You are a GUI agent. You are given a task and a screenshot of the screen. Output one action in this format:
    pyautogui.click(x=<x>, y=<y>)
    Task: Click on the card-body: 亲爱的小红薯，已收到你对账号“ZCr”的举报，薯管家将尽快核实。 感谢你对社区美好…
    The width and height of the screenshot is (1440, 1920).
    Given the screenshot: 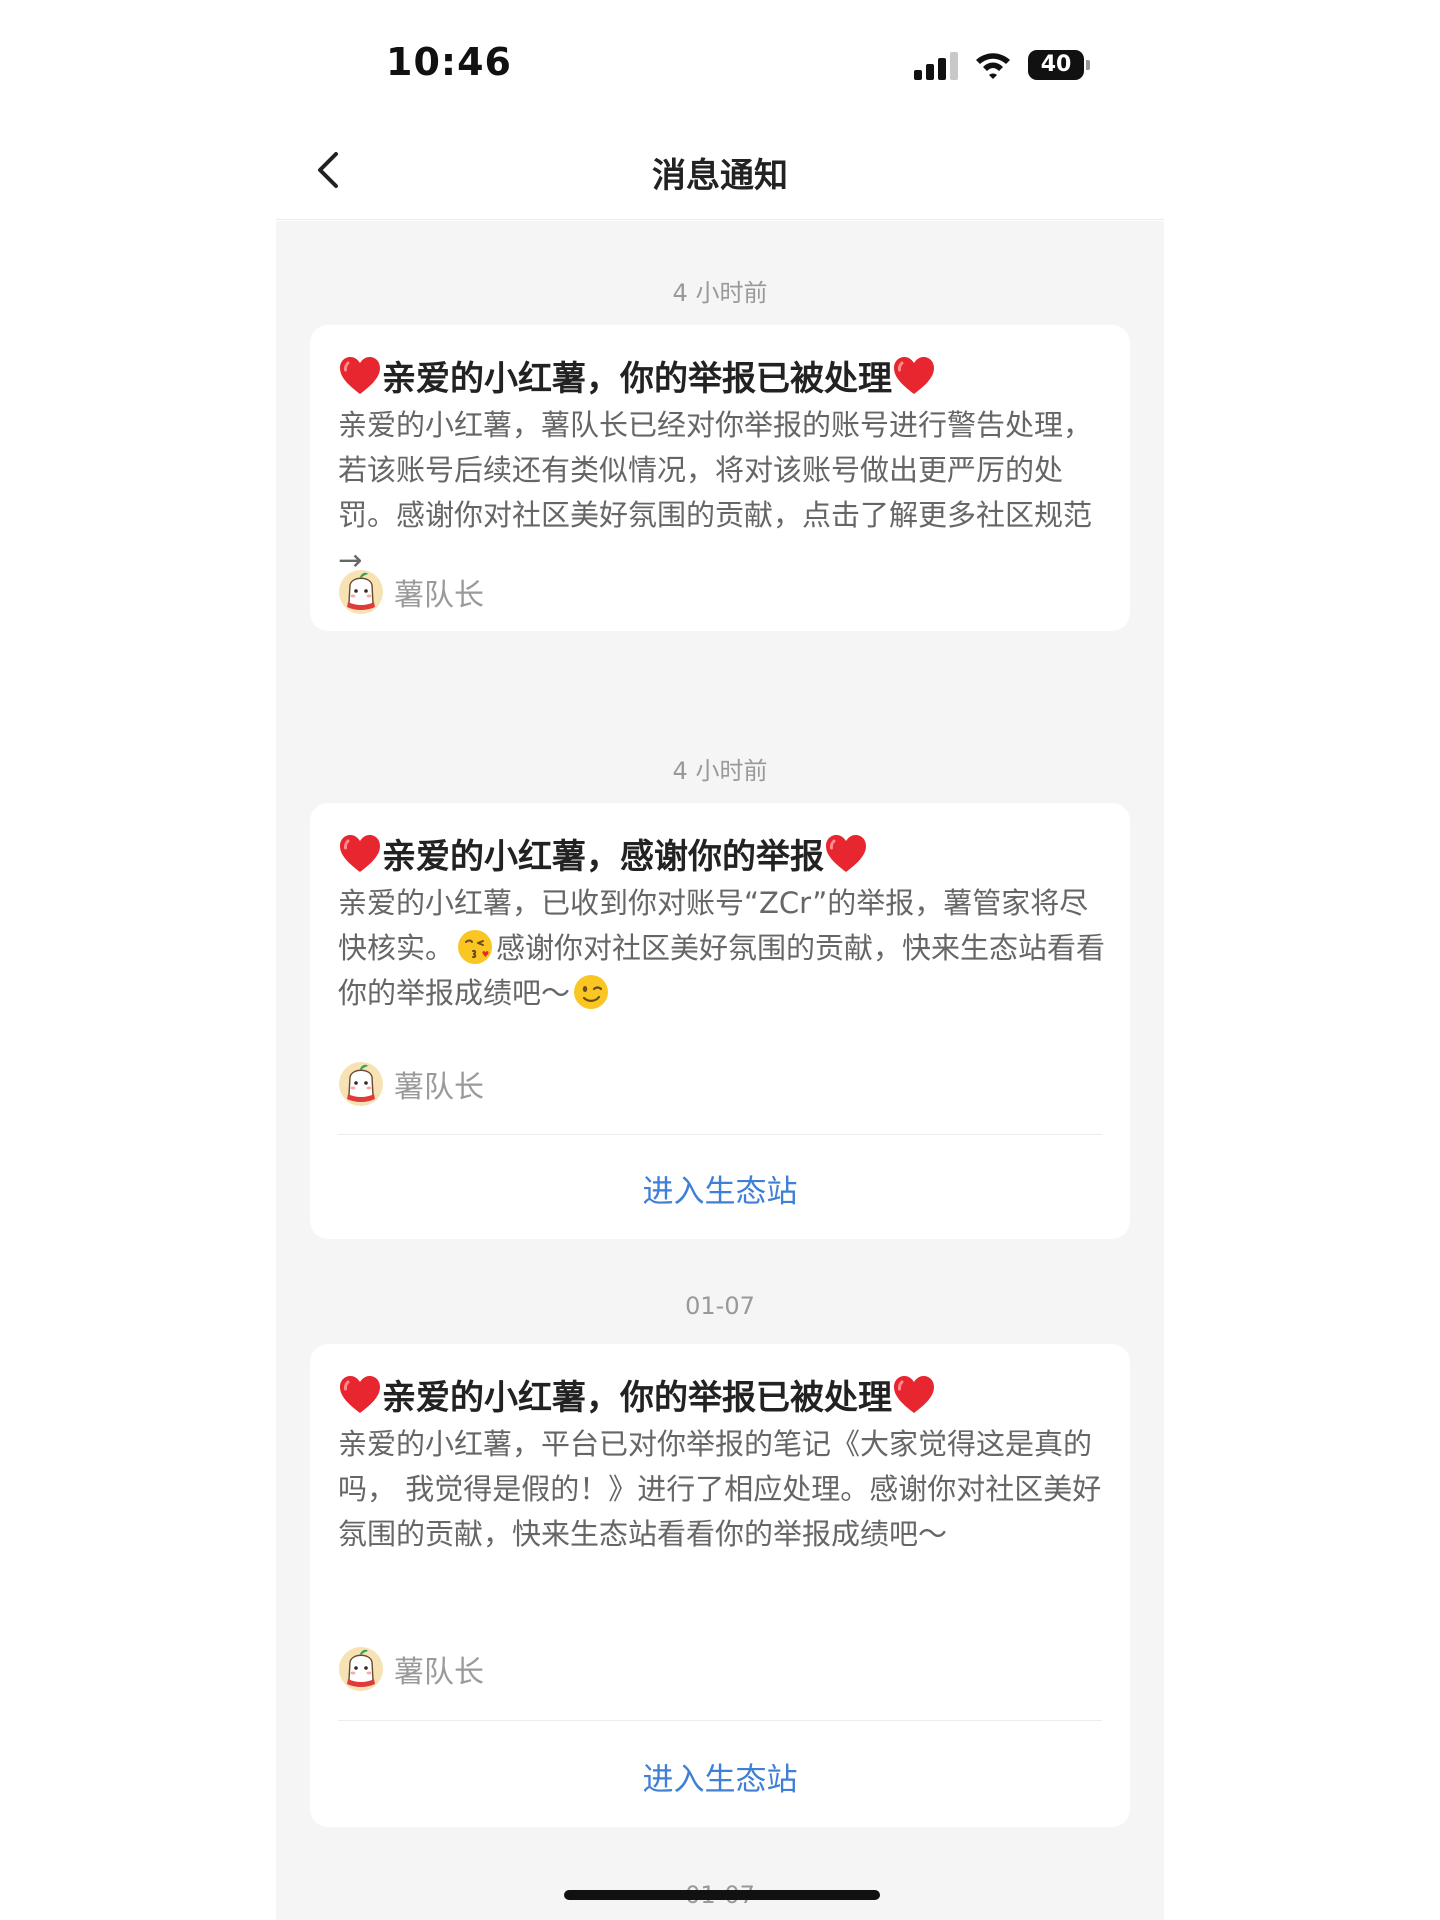 What is the action you would take?
    pyautogui.click(x=723, y=948)
    